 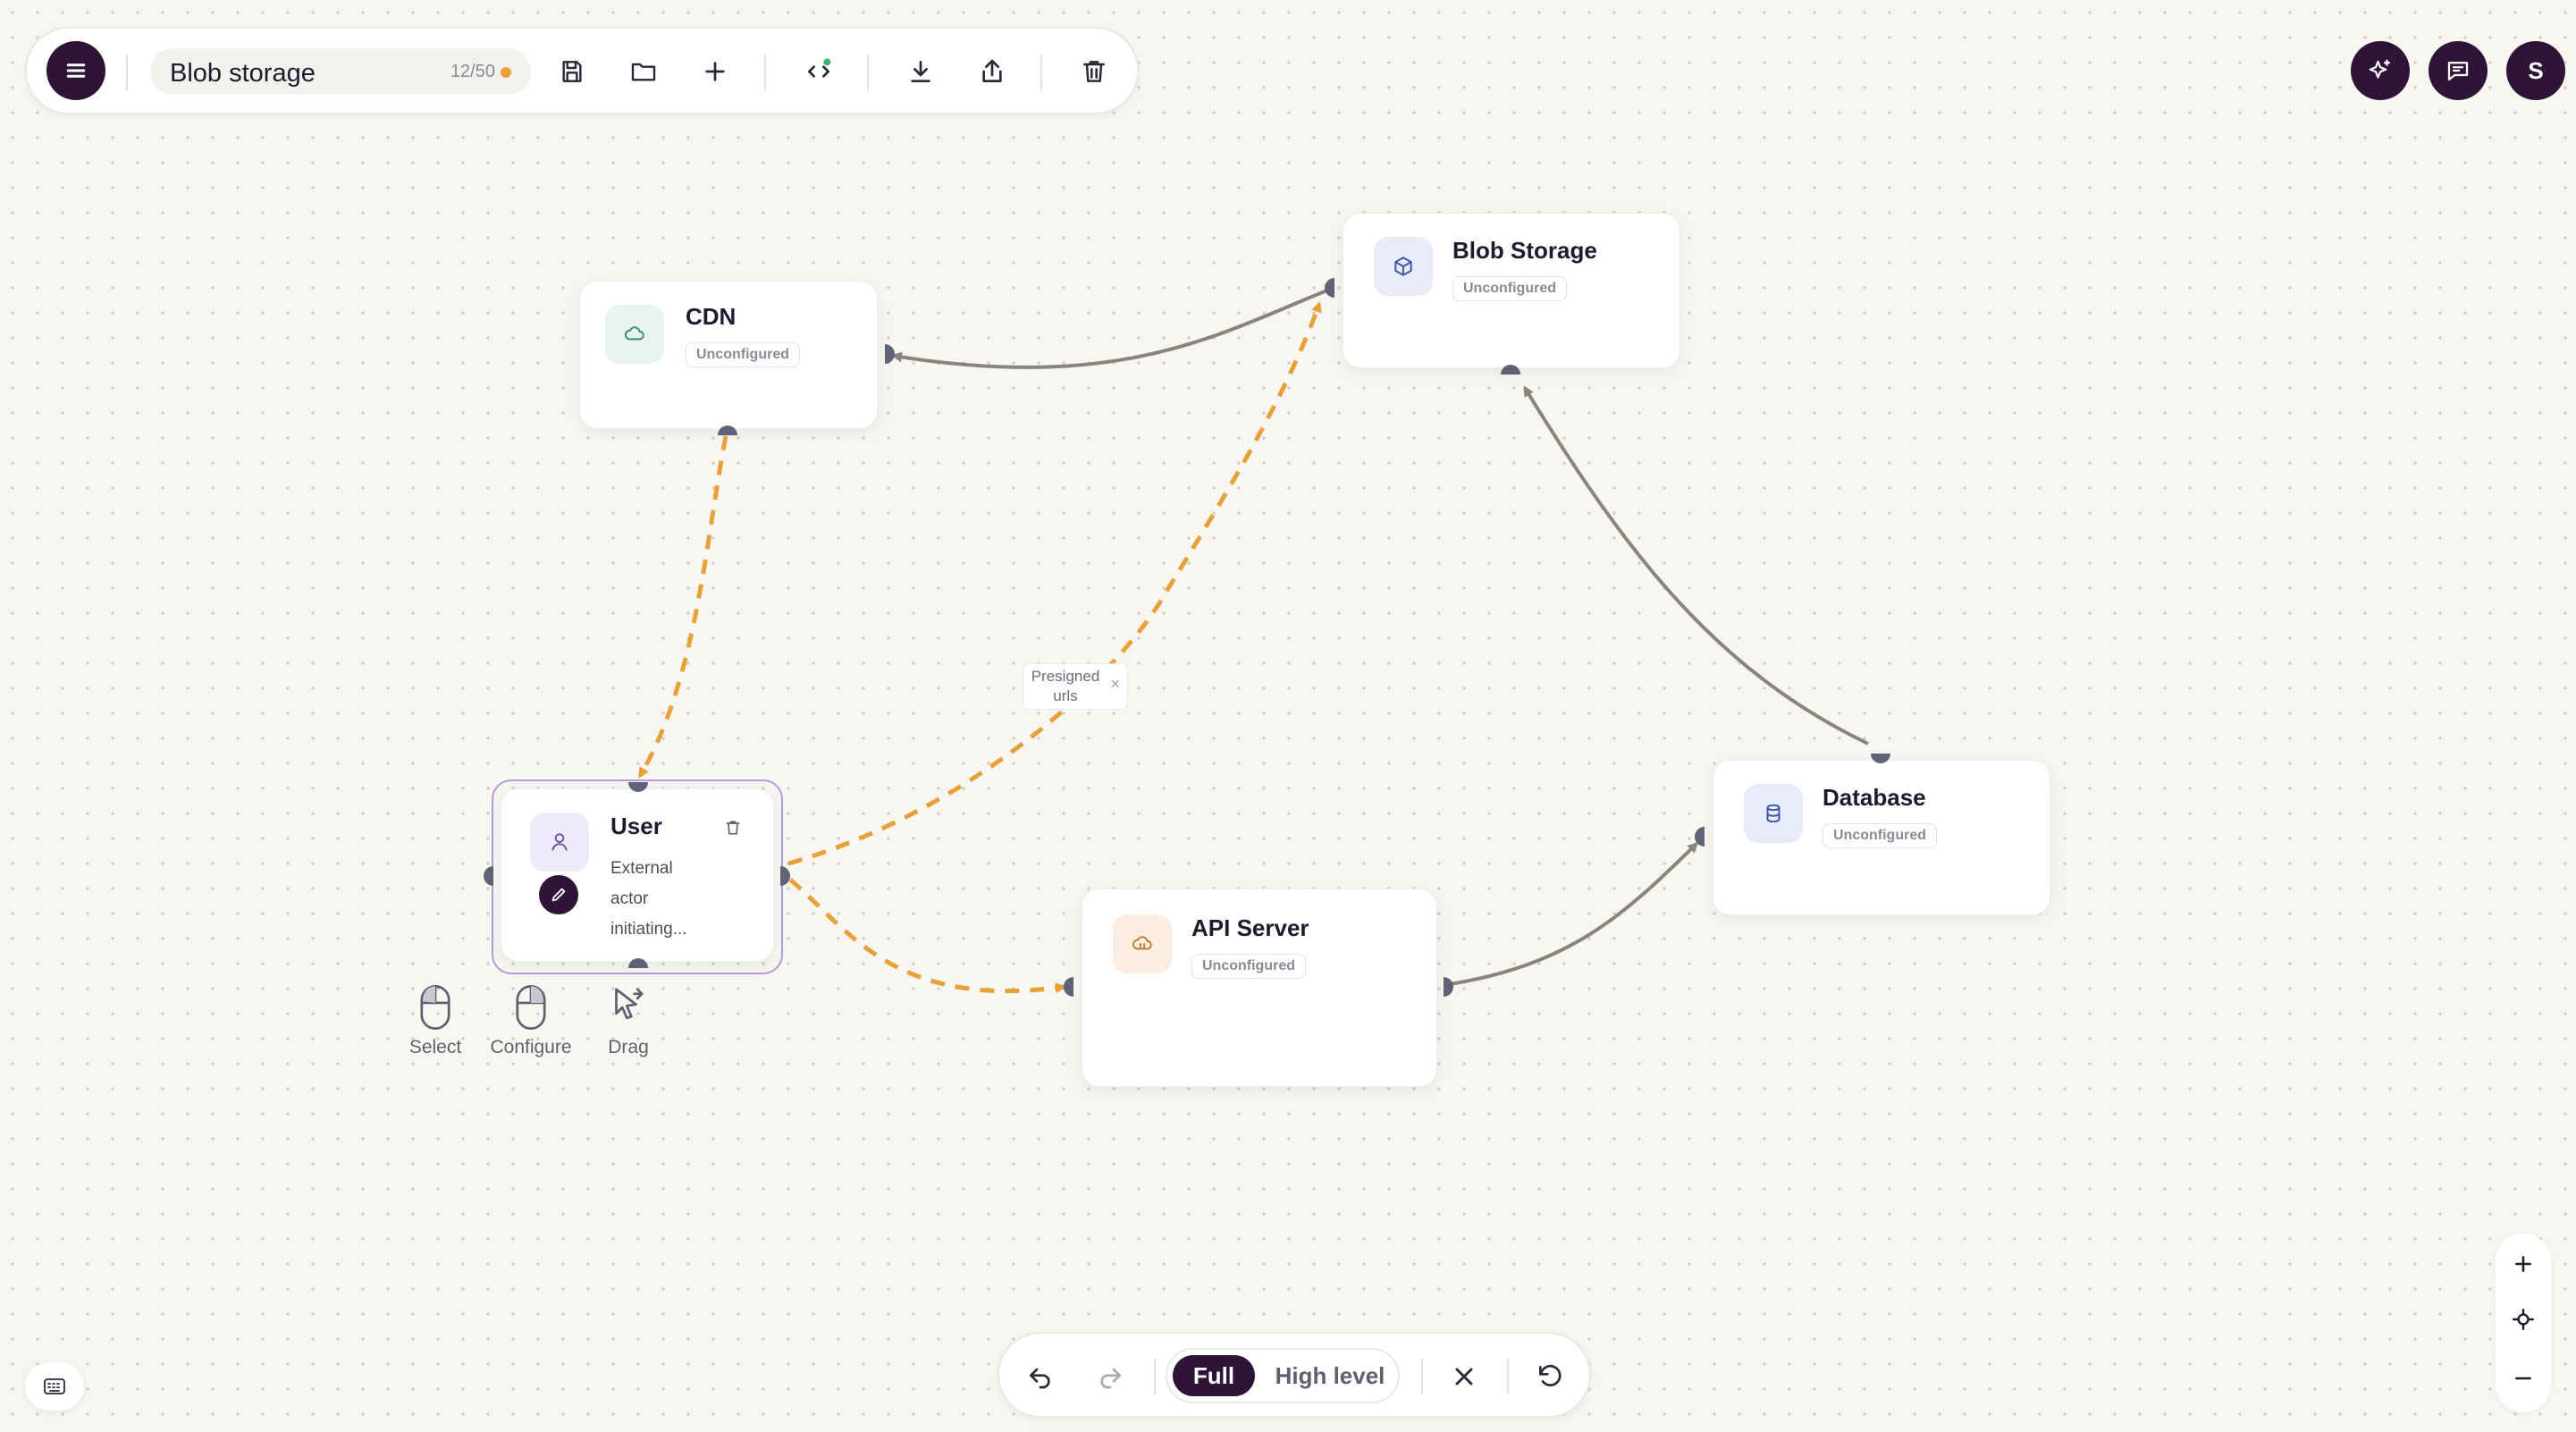 I want to click on mode-full-button: Full, so click(x=1214, y=1375).